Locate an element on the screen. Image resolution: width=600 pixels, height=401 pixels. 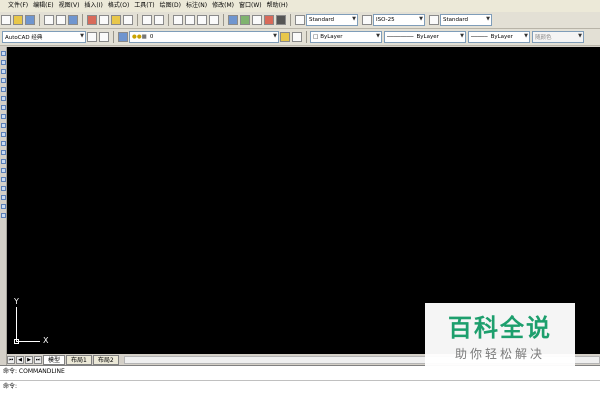
standard-toolbar: Standard ▼ ISO-25 ▼ Standard ▼ is located at coordinates (300, 20).